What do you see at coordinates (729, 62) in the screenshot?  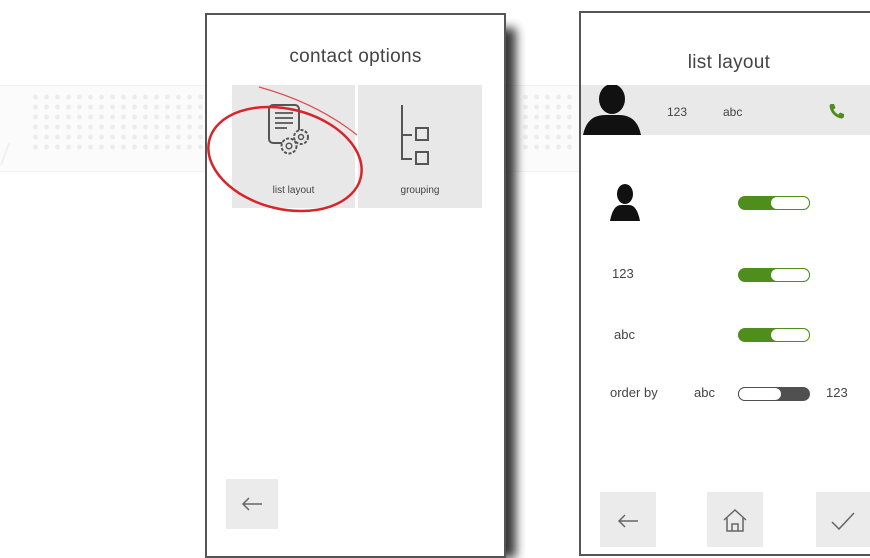 I see `page-title: list layout` at bounding box center [729, 62].